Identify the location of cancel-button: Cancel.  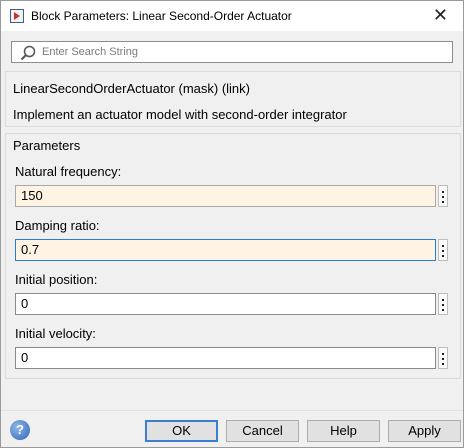
(262, 431).